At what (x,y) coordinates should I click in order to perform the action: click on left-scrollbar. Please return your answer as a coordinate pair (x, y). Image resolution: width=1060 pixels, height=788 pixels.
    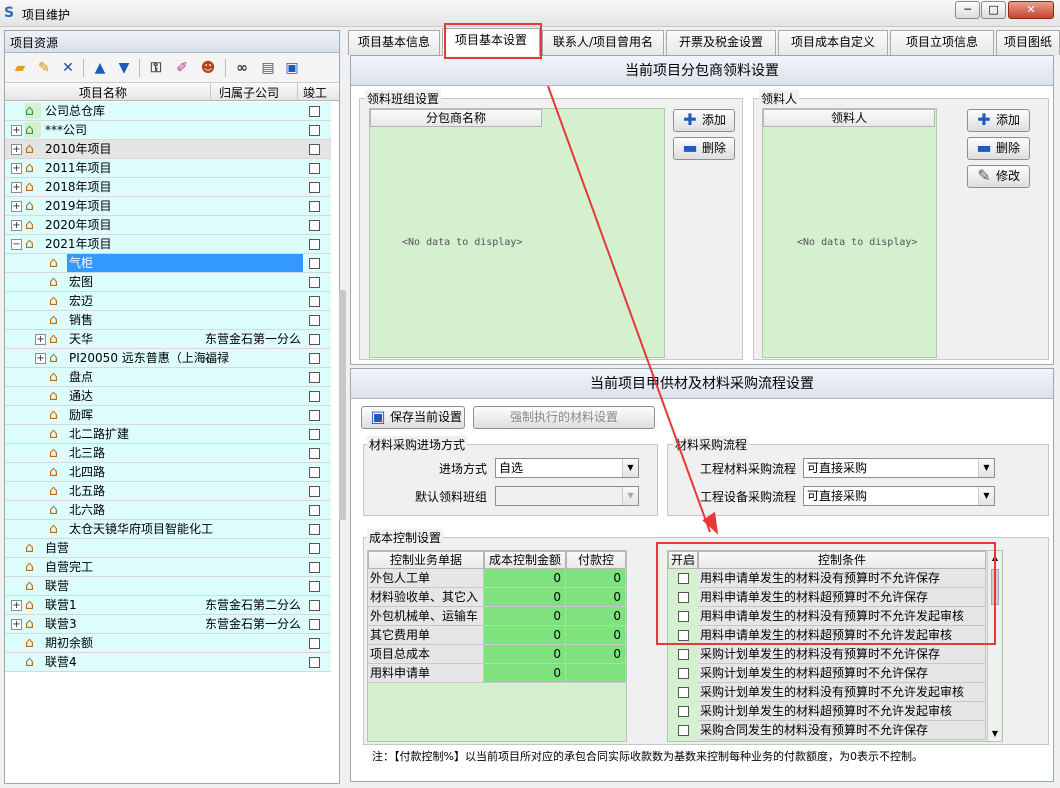
    Looking at the image, I should click on (342, 405).